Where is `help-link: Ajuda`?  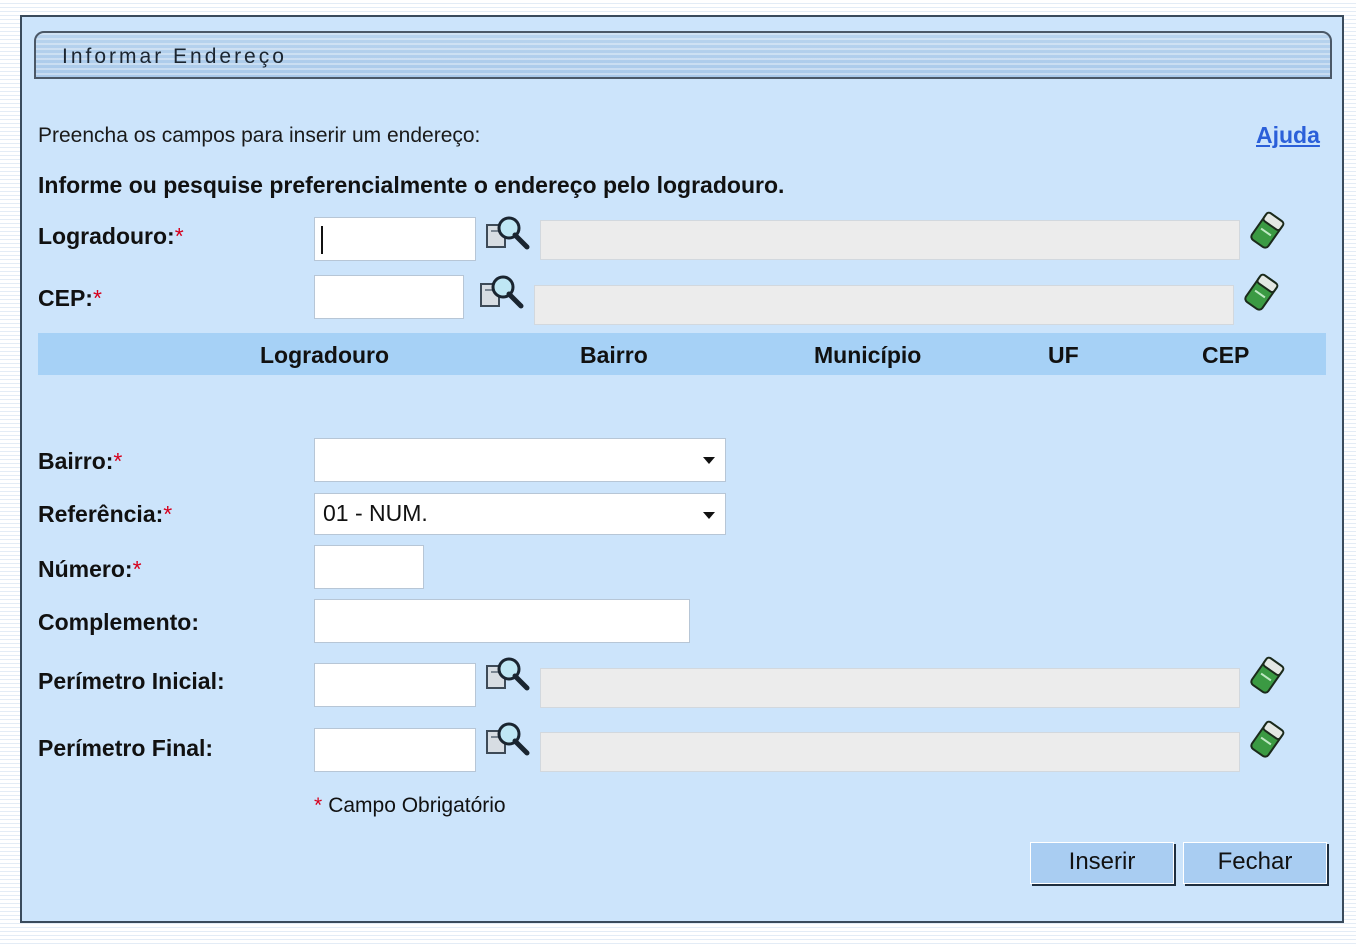 help-link: Ajuda is located at coordinates (1288, 135).